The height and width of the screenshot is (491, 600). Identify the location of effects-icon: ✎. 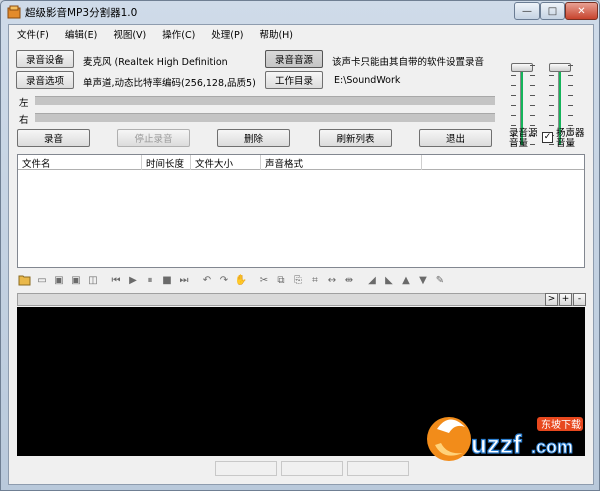
(440, 280).